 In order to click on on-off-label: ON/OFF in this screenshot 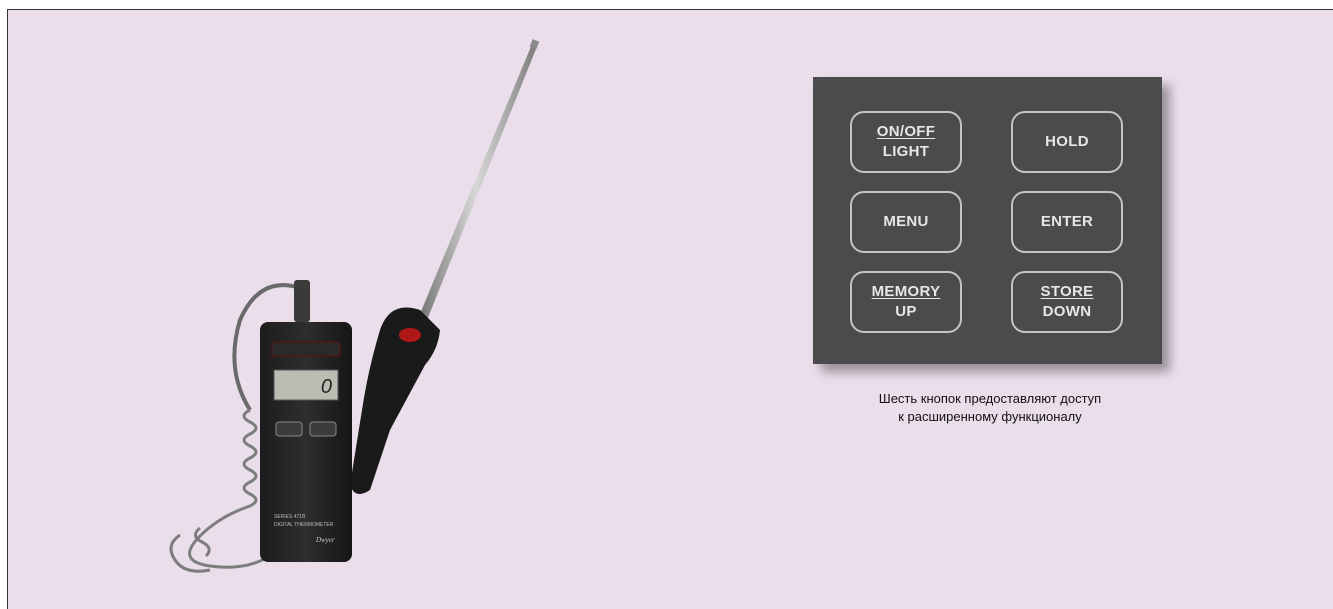, I will do `click(906, 131)`.